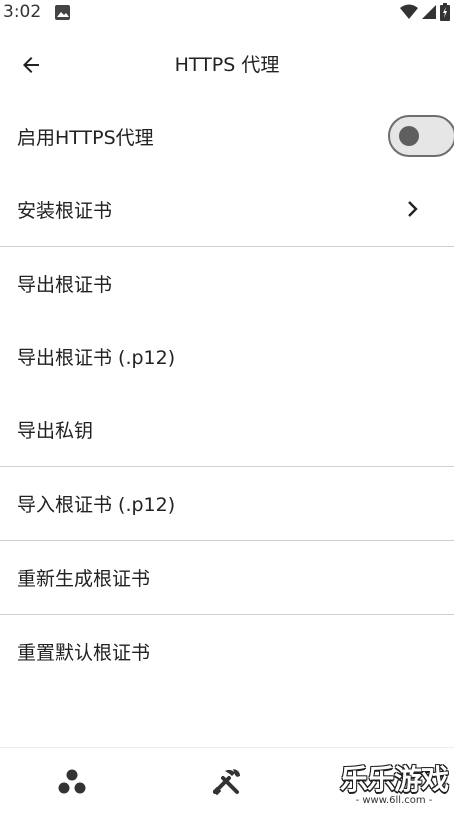 The width and height of the screenshot is (454, 815). Describe the element at coordinates (445, 12) in the screenshot. I see `battery-icon` at that location.